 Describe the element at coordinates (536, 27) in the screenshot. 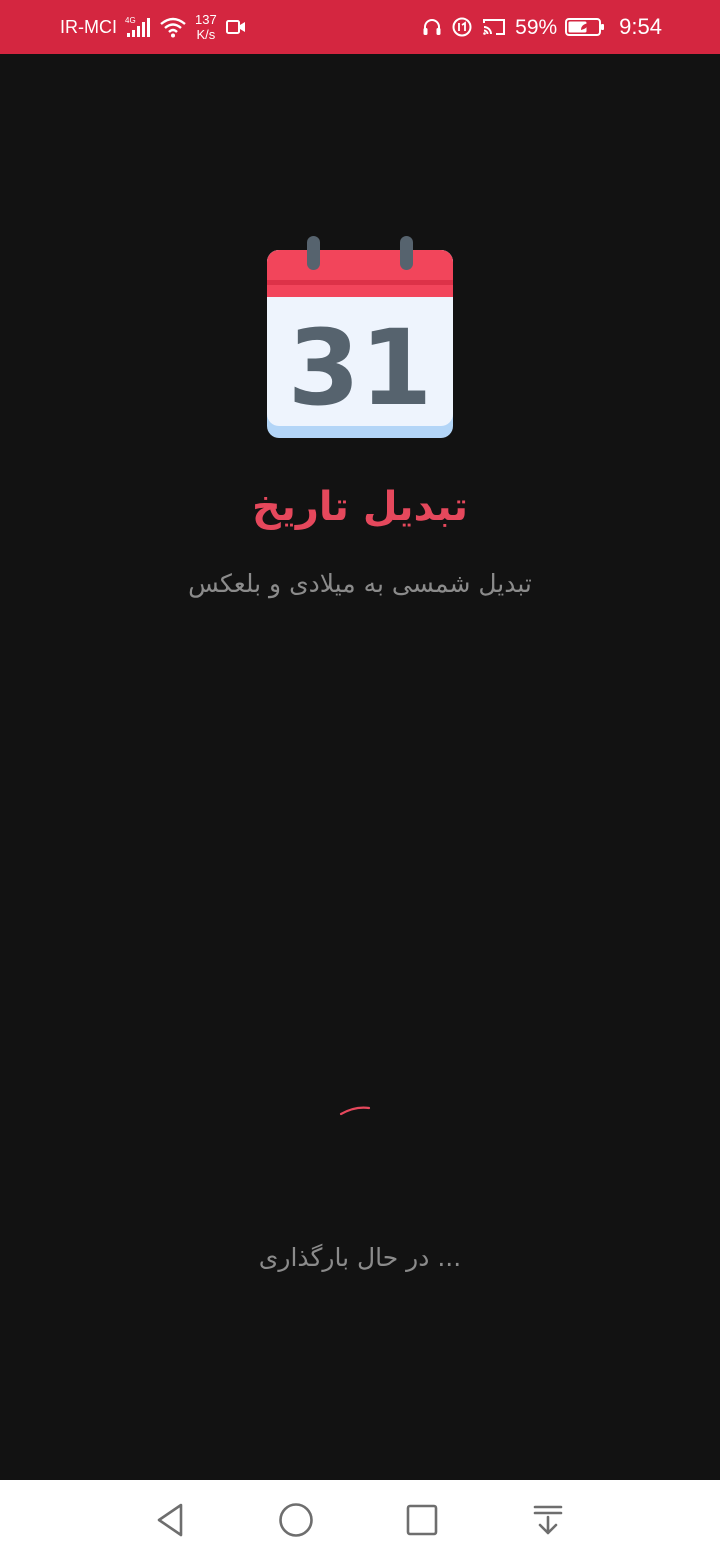

I see `battery-percent: 59%` at that location.